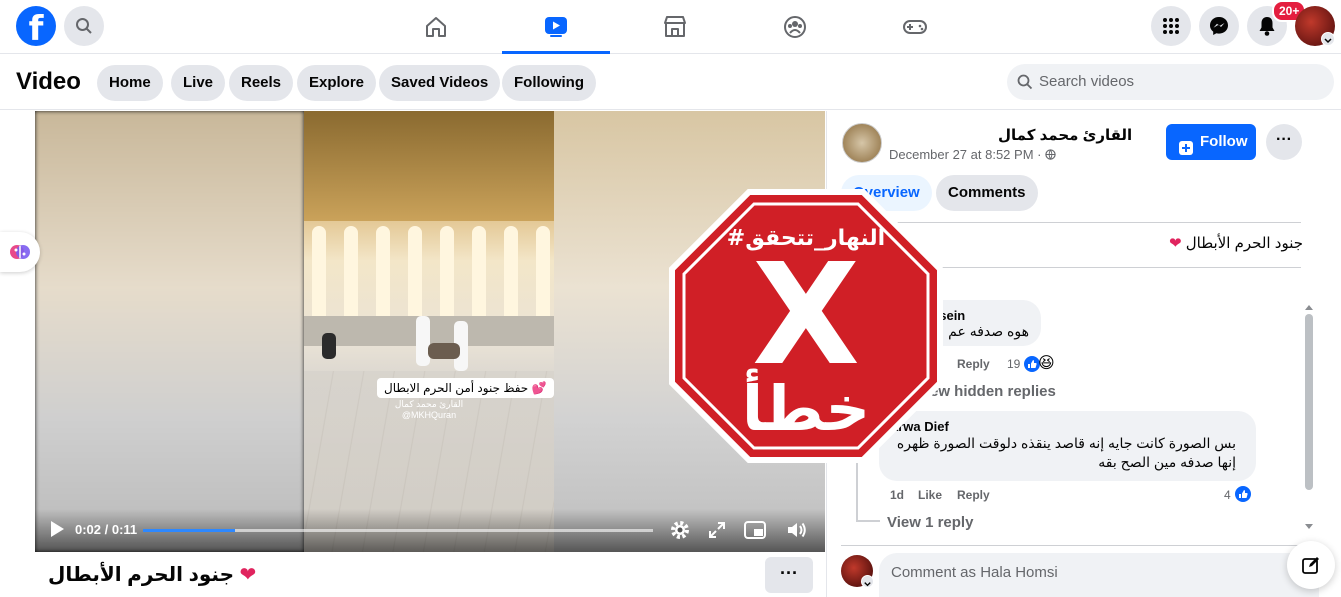  What do you see at coordinates (1170, 82) in the screenshot?
I see `search-videos-input: Search videos` at bounding box center [1170, 82].